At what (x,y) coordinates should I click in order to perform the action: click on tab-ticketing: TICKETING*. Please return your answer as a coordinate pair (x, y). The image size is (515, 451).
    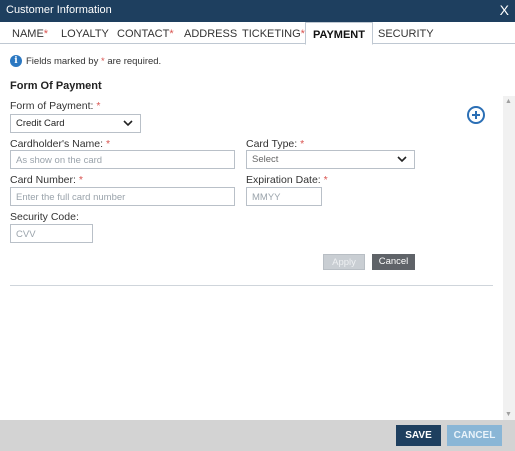
    Looking at the image, I should click on (273, 33).